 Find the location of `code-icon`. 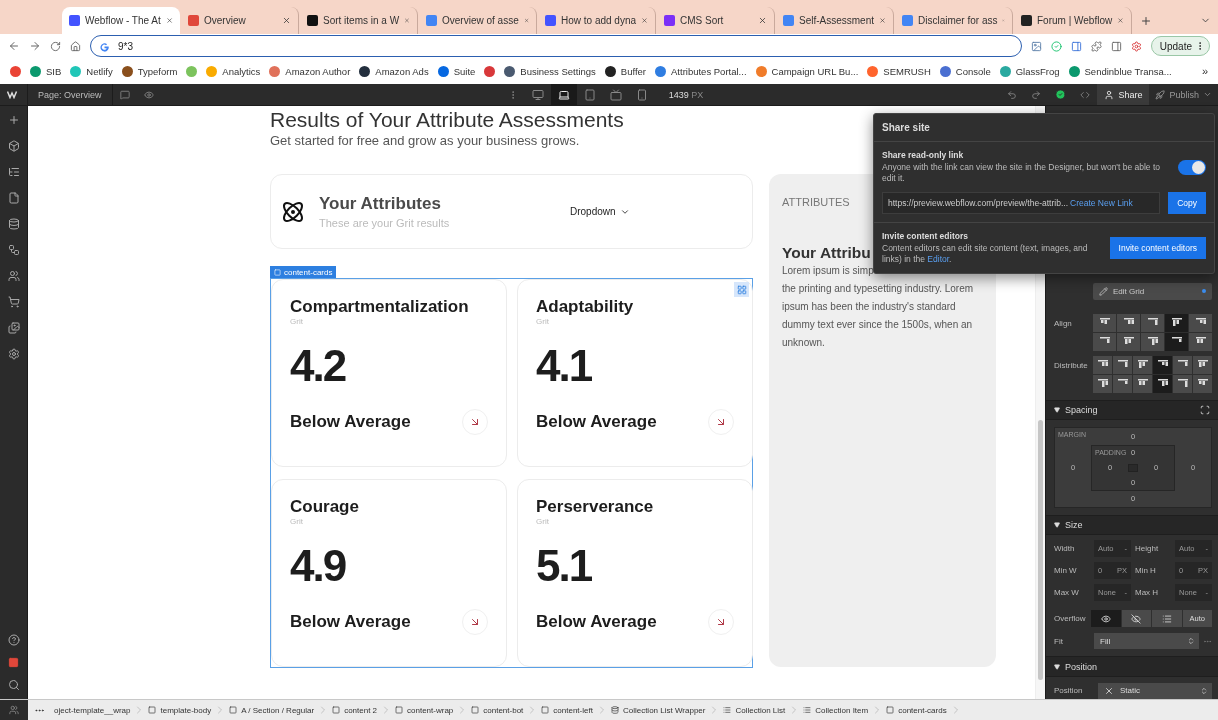

code-icon is located at coordinates (1085, 94).